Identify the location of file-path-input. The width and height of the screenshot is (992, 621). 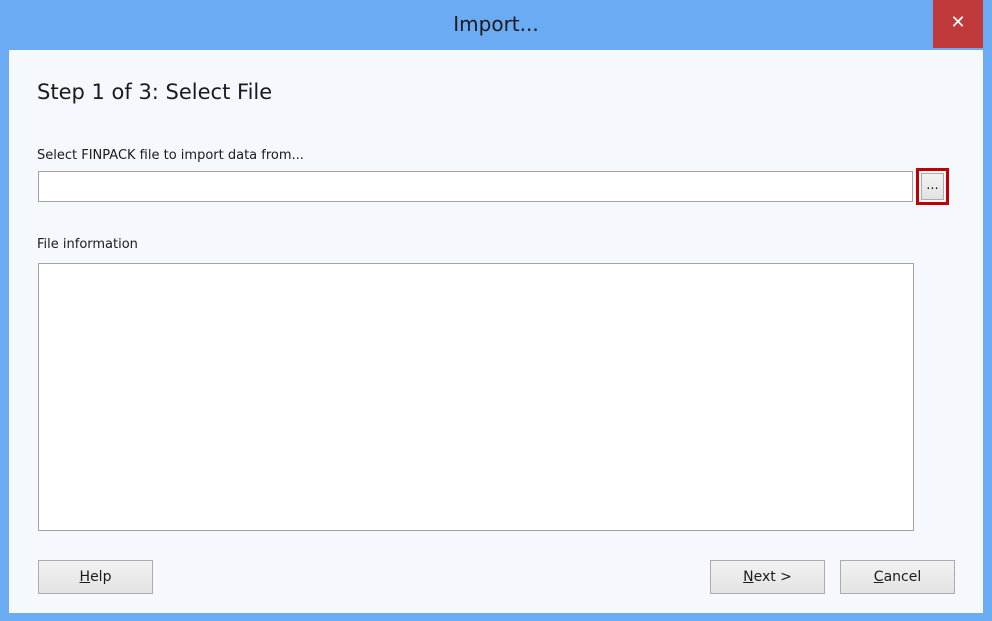
(475, 186).